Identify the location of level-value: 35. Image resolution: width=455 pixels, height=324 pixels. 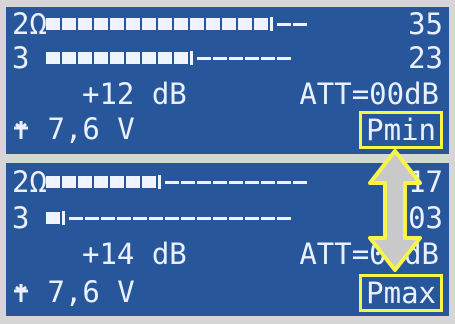
(425, 24).